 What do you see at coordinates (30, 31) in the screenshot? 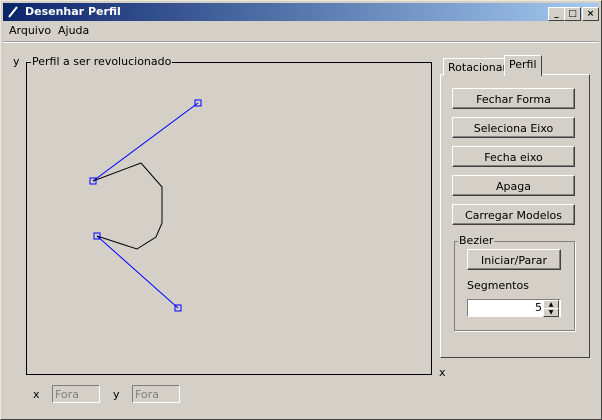
I see `menu-arquivo: Arquivo` at bounding box center [30, 31].